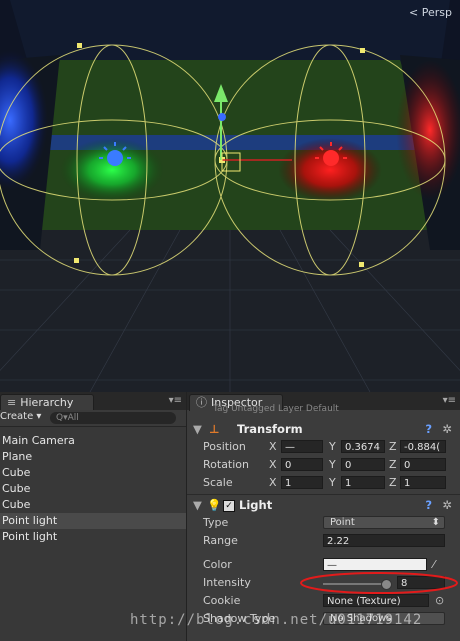  Describe the element at coordinates (423, 446) in the screenshot. I see `position-z-field: -0.884(` at that location.